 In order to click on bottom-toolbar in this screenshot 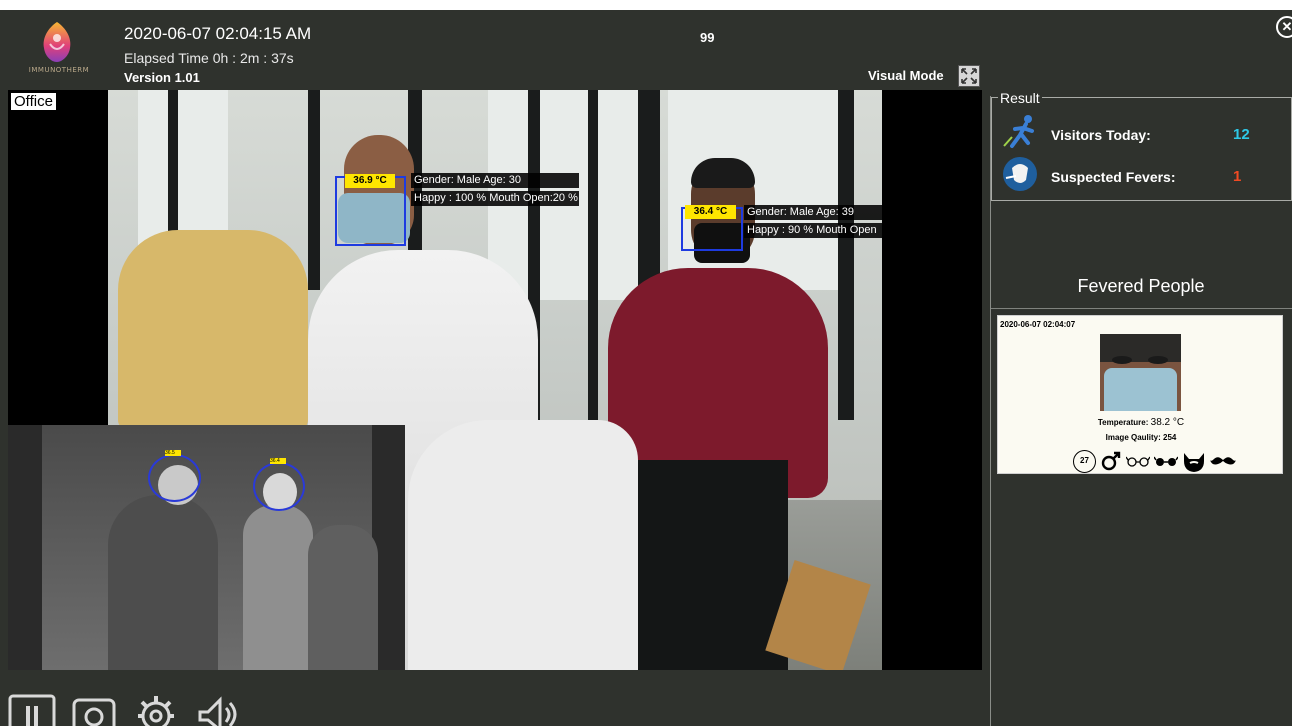, I will do `click(125, 708)`.